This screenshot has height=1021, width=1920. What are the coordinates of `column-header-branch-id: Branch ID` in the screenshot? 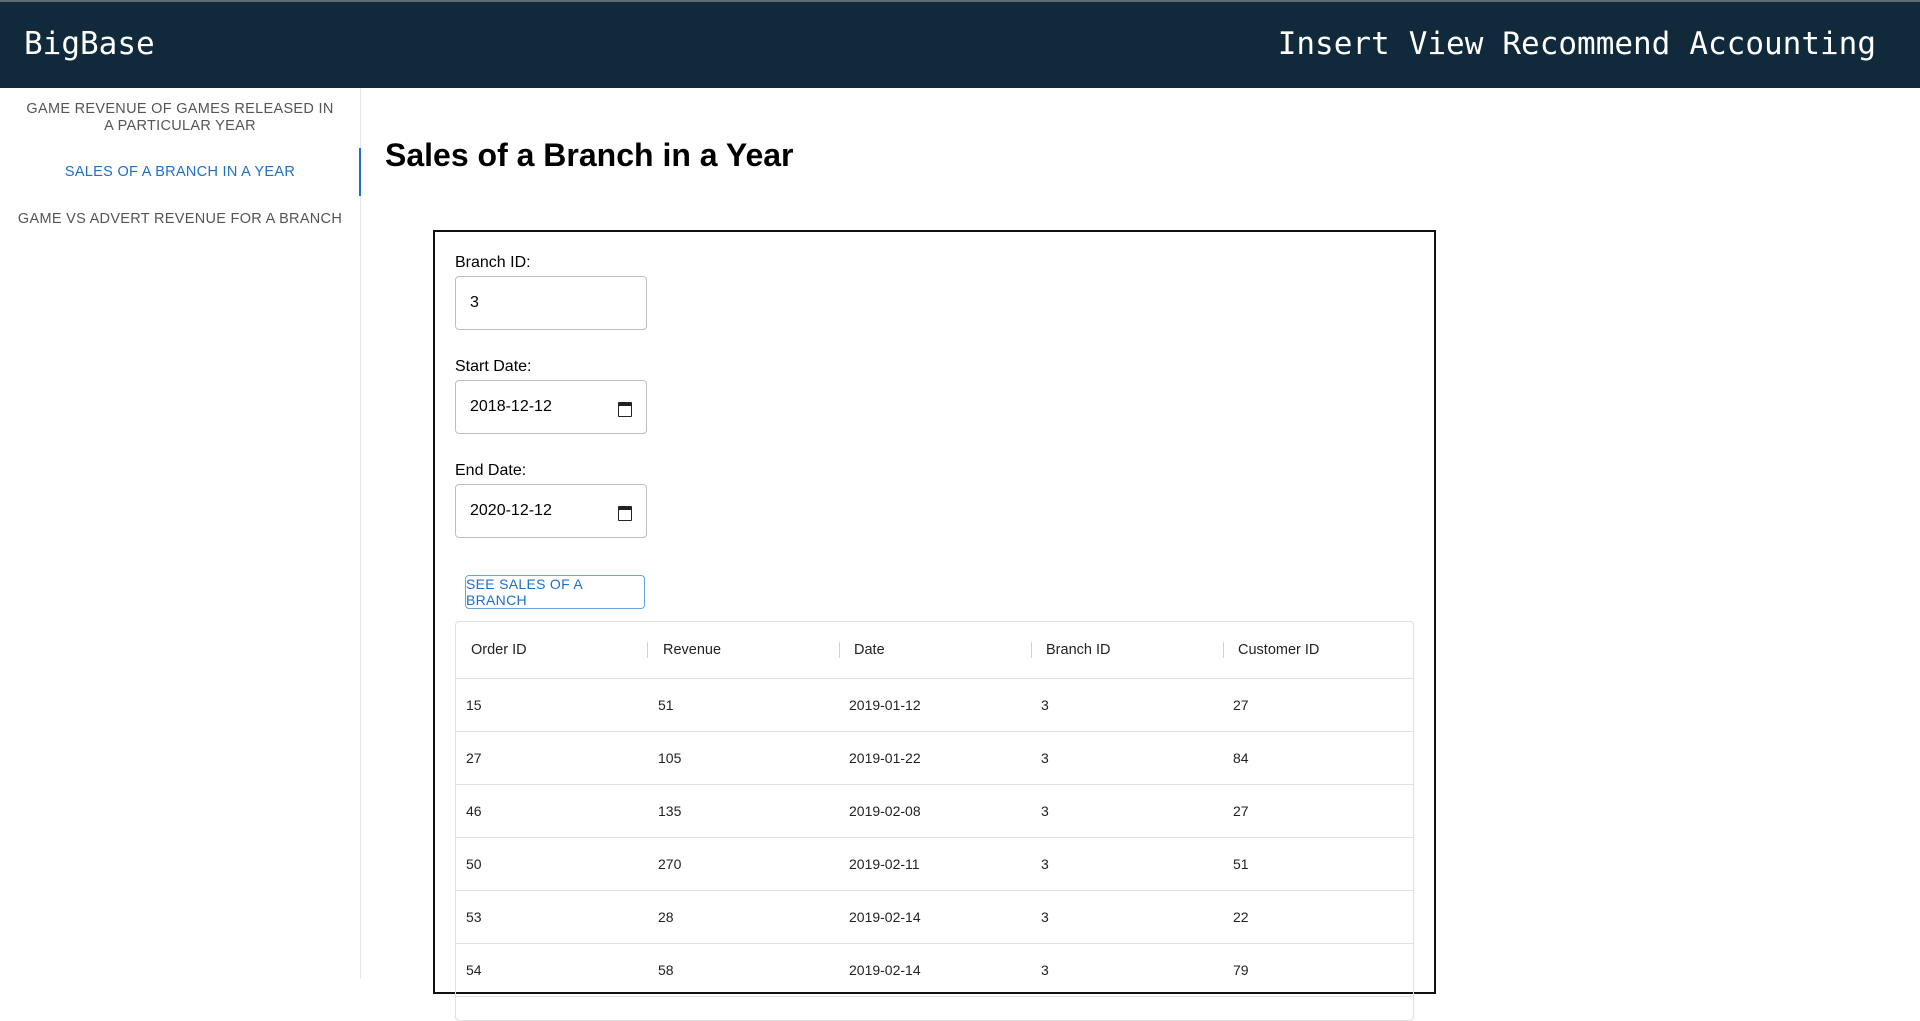 It's located at (1078, 650).